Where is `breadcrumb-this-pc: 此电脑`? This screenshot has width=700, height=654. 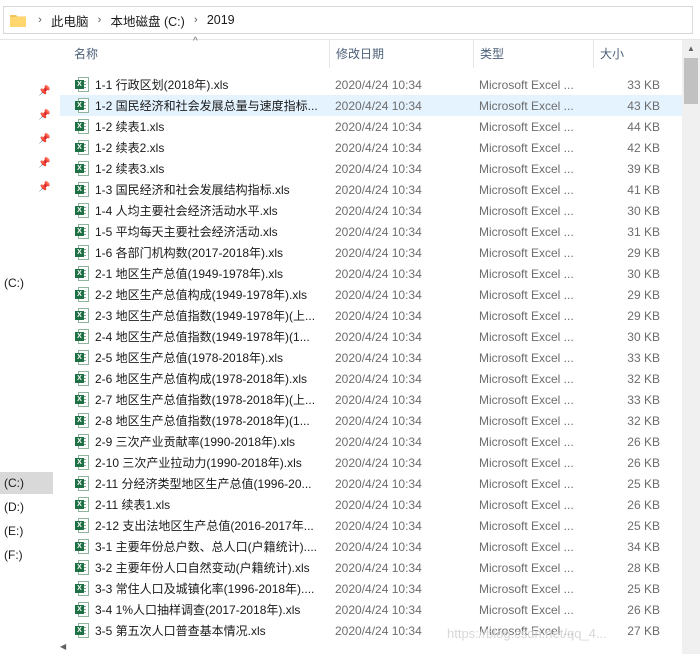 breadcrumb-this-pc: 此电脑 is located at coordinates (70, 20).